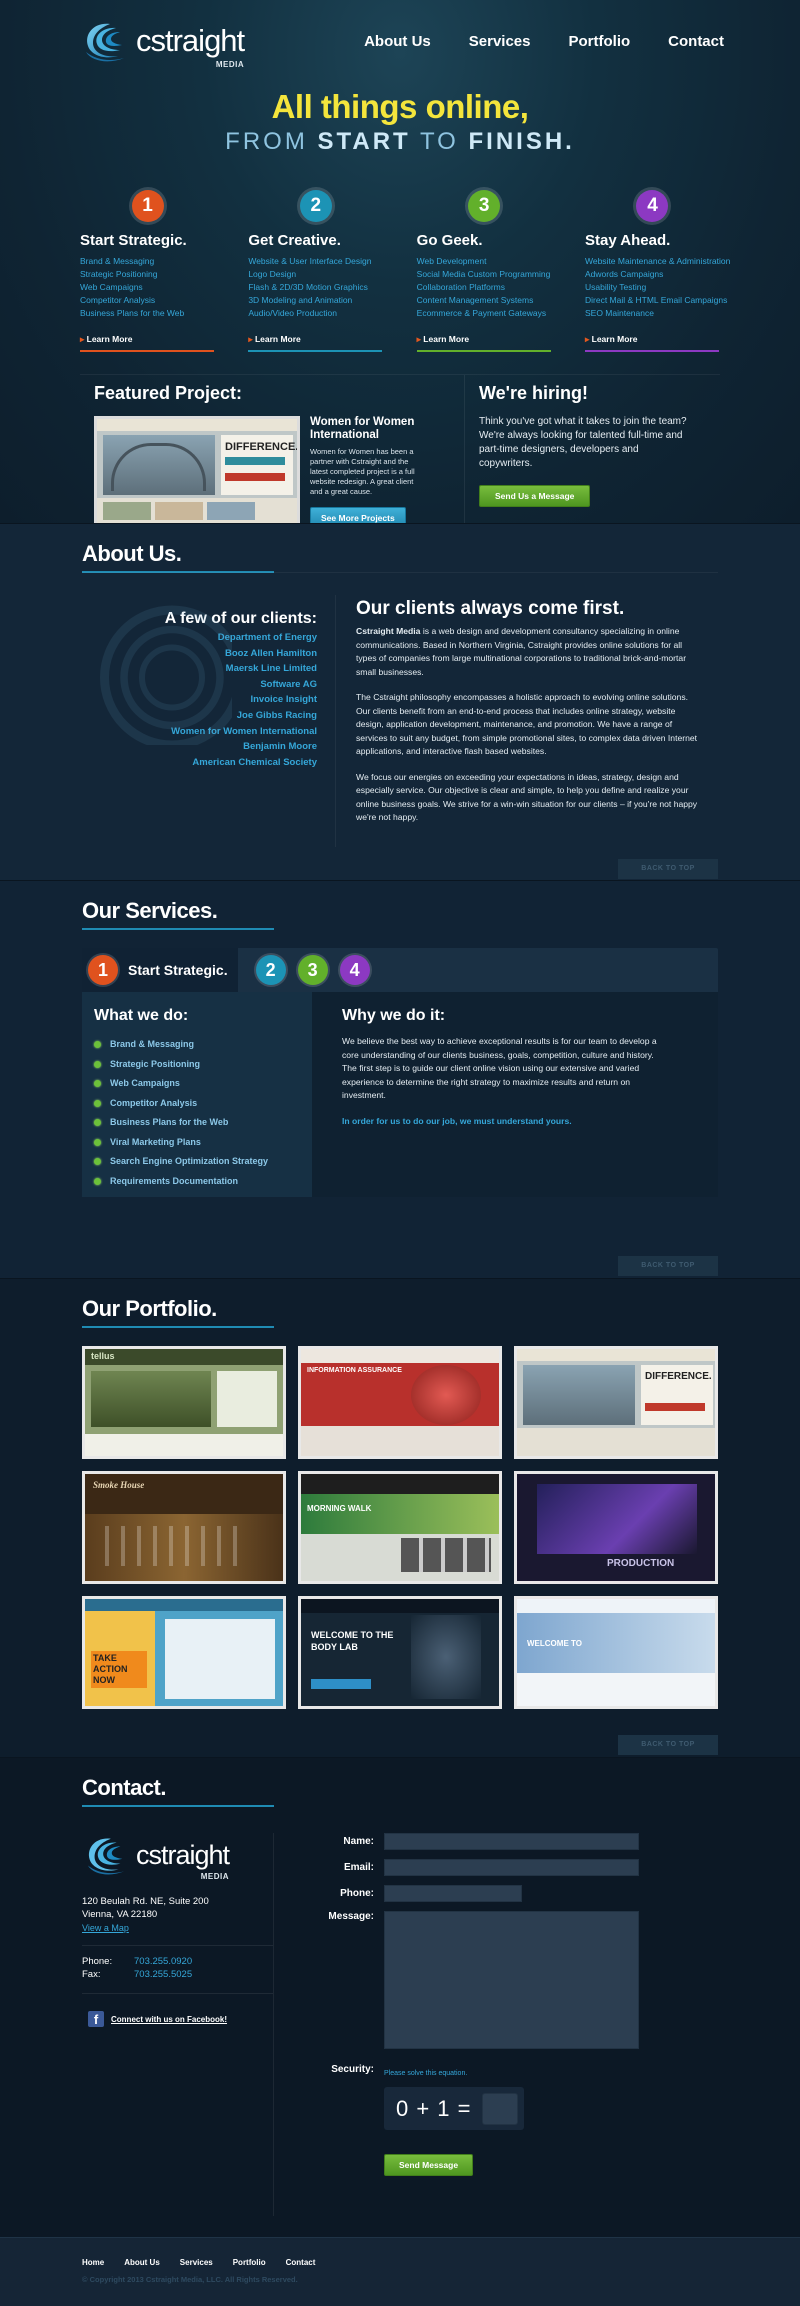  Describe the element at coordinates (103, 970) in the screenshot. I see `tab-number: 1` at that location.